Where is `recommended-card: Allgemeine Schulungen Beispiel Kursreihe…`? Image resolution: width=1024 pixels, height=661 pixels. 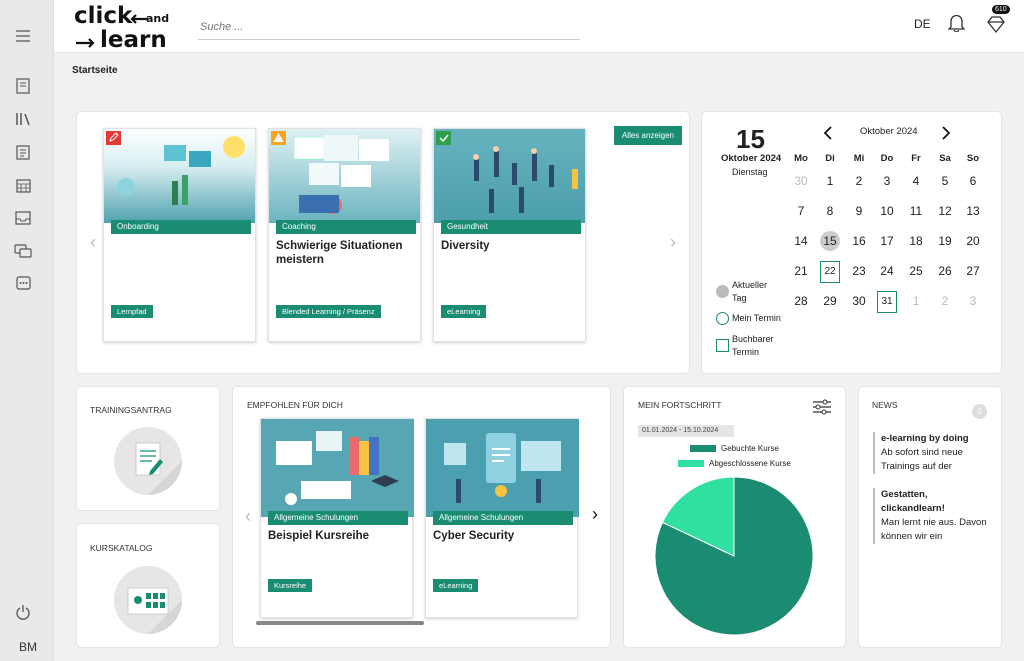
recommended-card: Allgemeine Schulungen Beispiel Kursreihe… is located at coordinates (337, 518).